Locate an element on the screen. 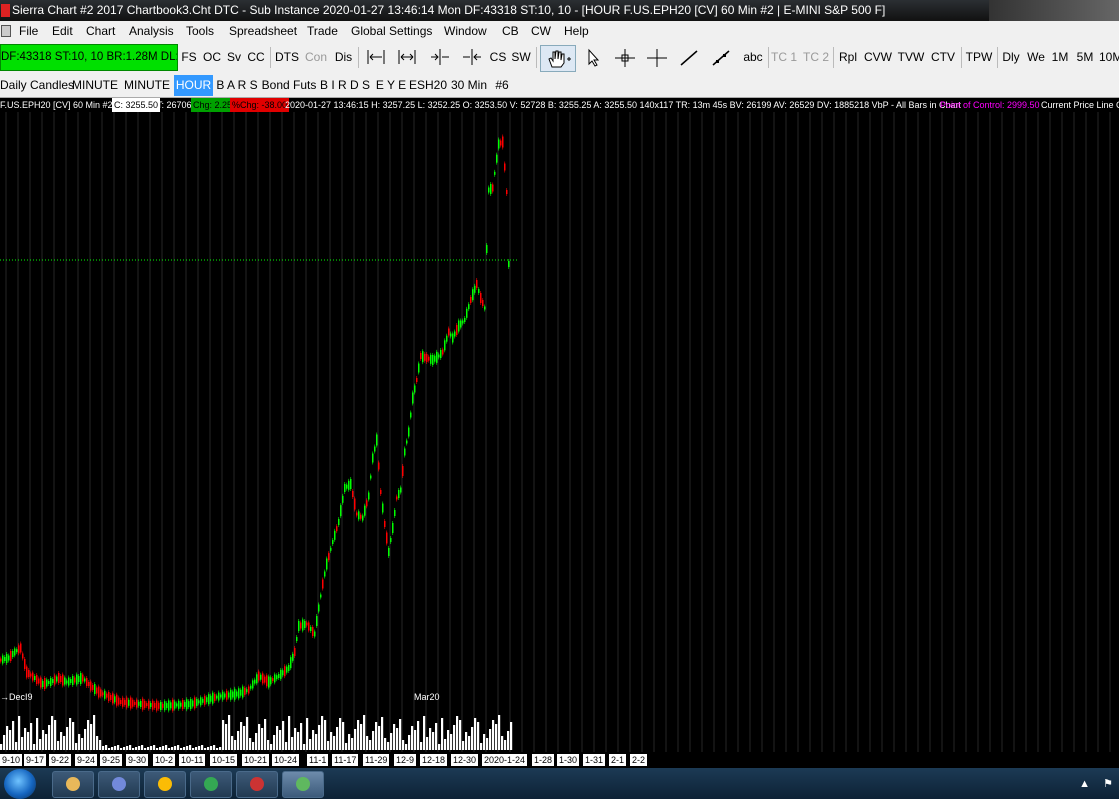 This screenshot has height=799, width=1119. menu-analysis: Analysis is located at coordinates (151, 31).